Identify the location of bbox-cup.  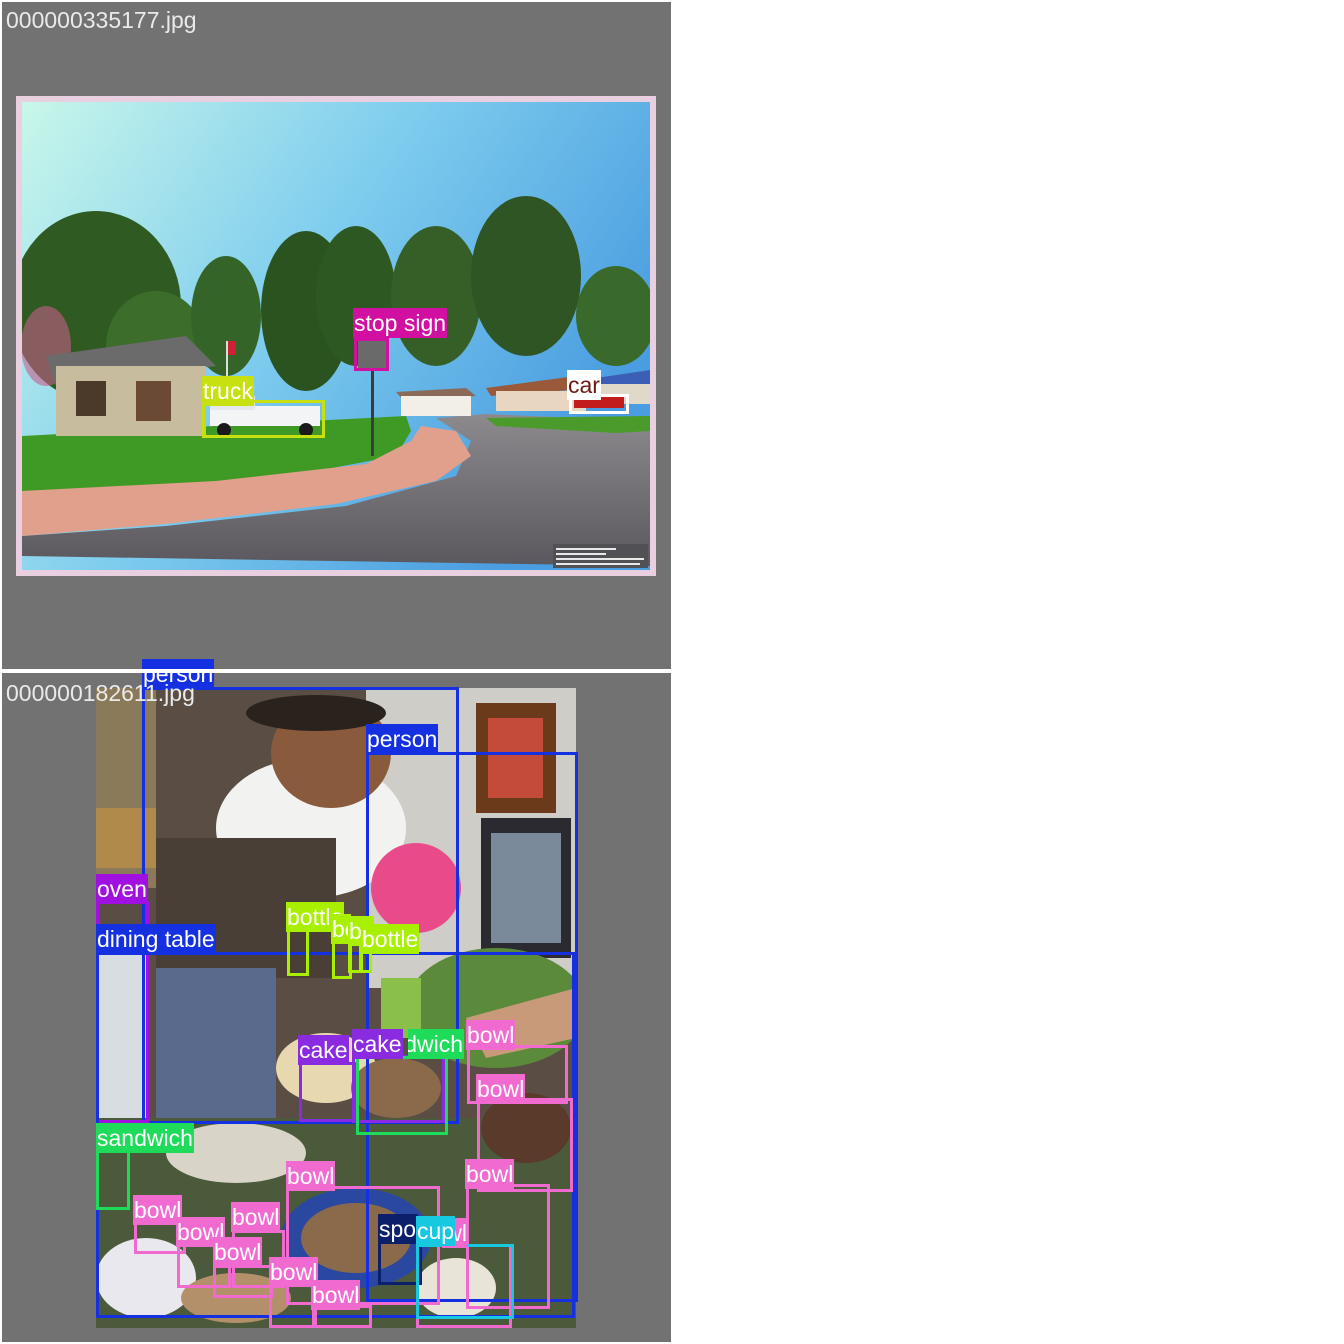
(465, 1281).